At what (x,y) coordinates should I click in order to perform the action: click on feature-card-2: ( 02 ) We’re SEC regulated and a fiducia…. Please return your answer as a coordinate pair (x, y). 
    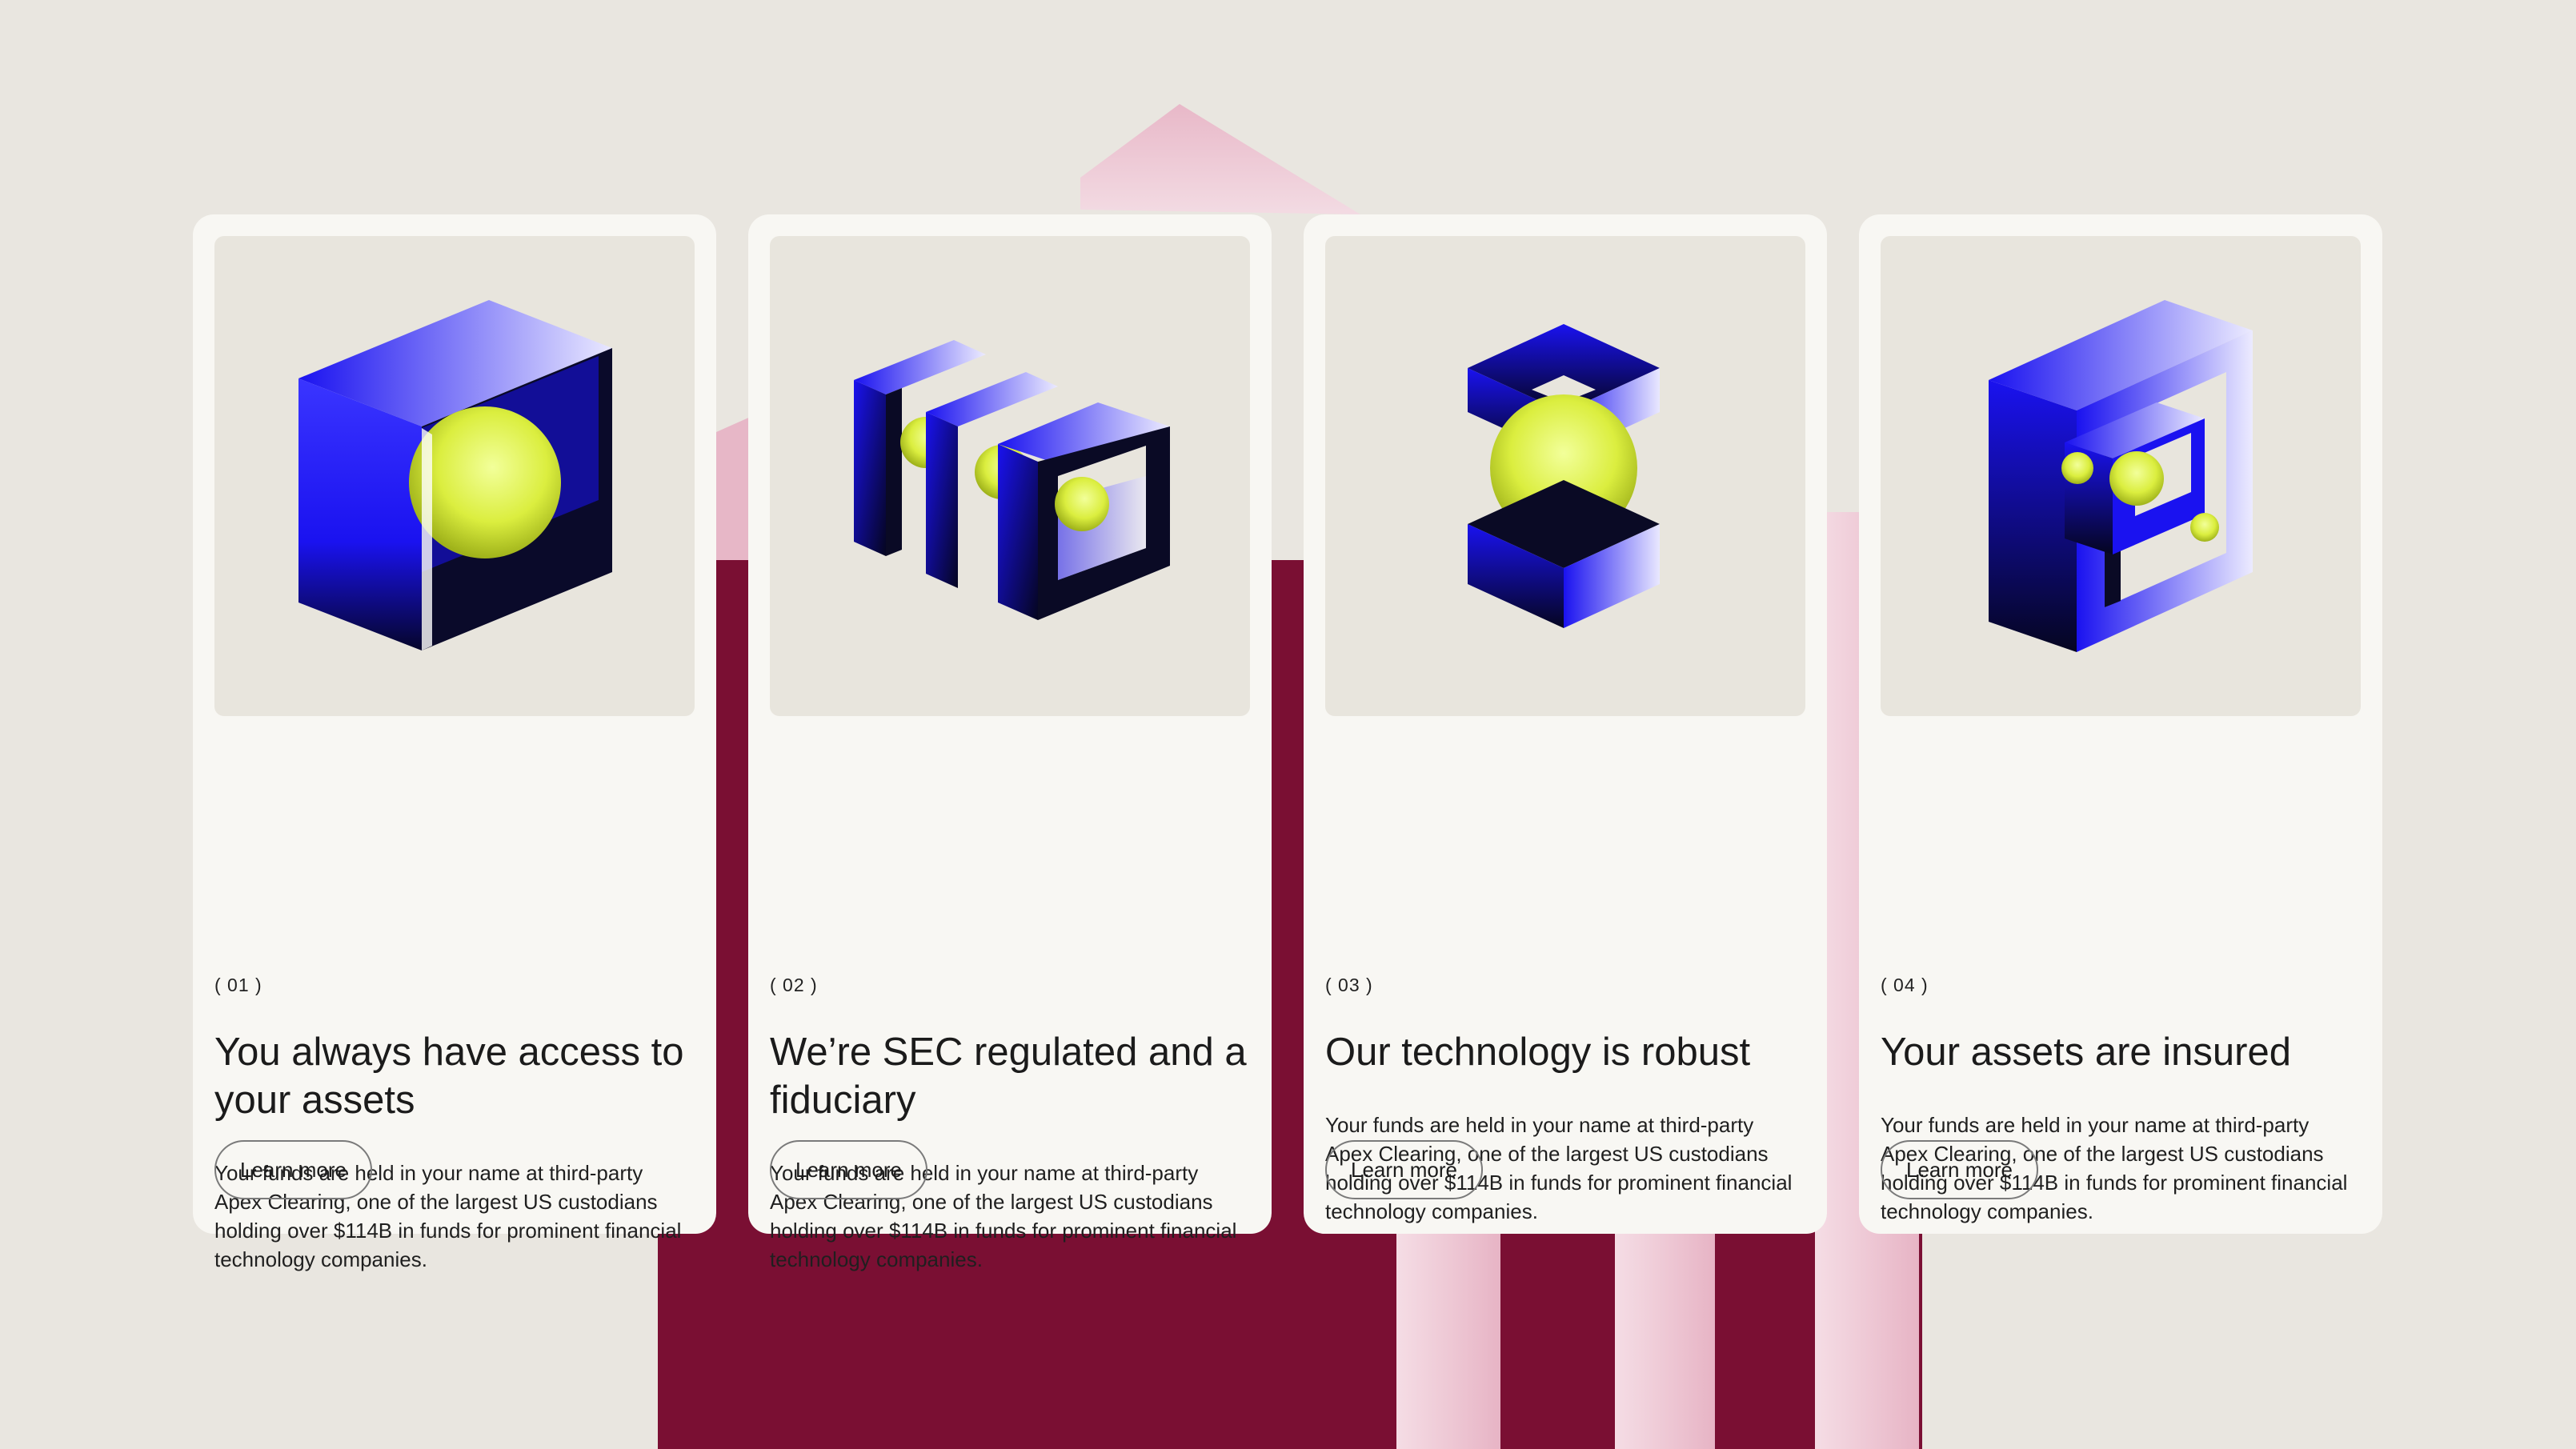
    Looking at the image, I should click on (1010, 742).